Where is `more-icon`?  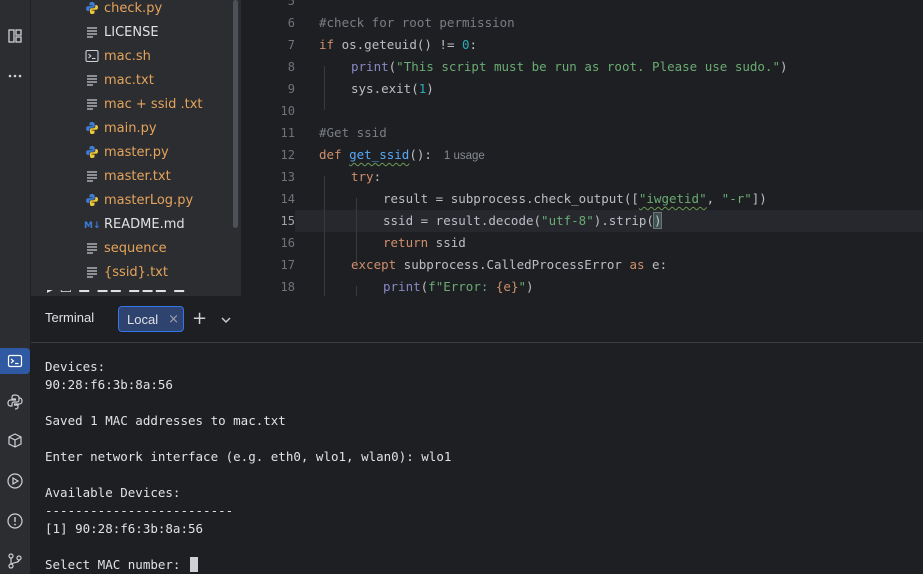
more-icon is located at coordinates (15, 76).